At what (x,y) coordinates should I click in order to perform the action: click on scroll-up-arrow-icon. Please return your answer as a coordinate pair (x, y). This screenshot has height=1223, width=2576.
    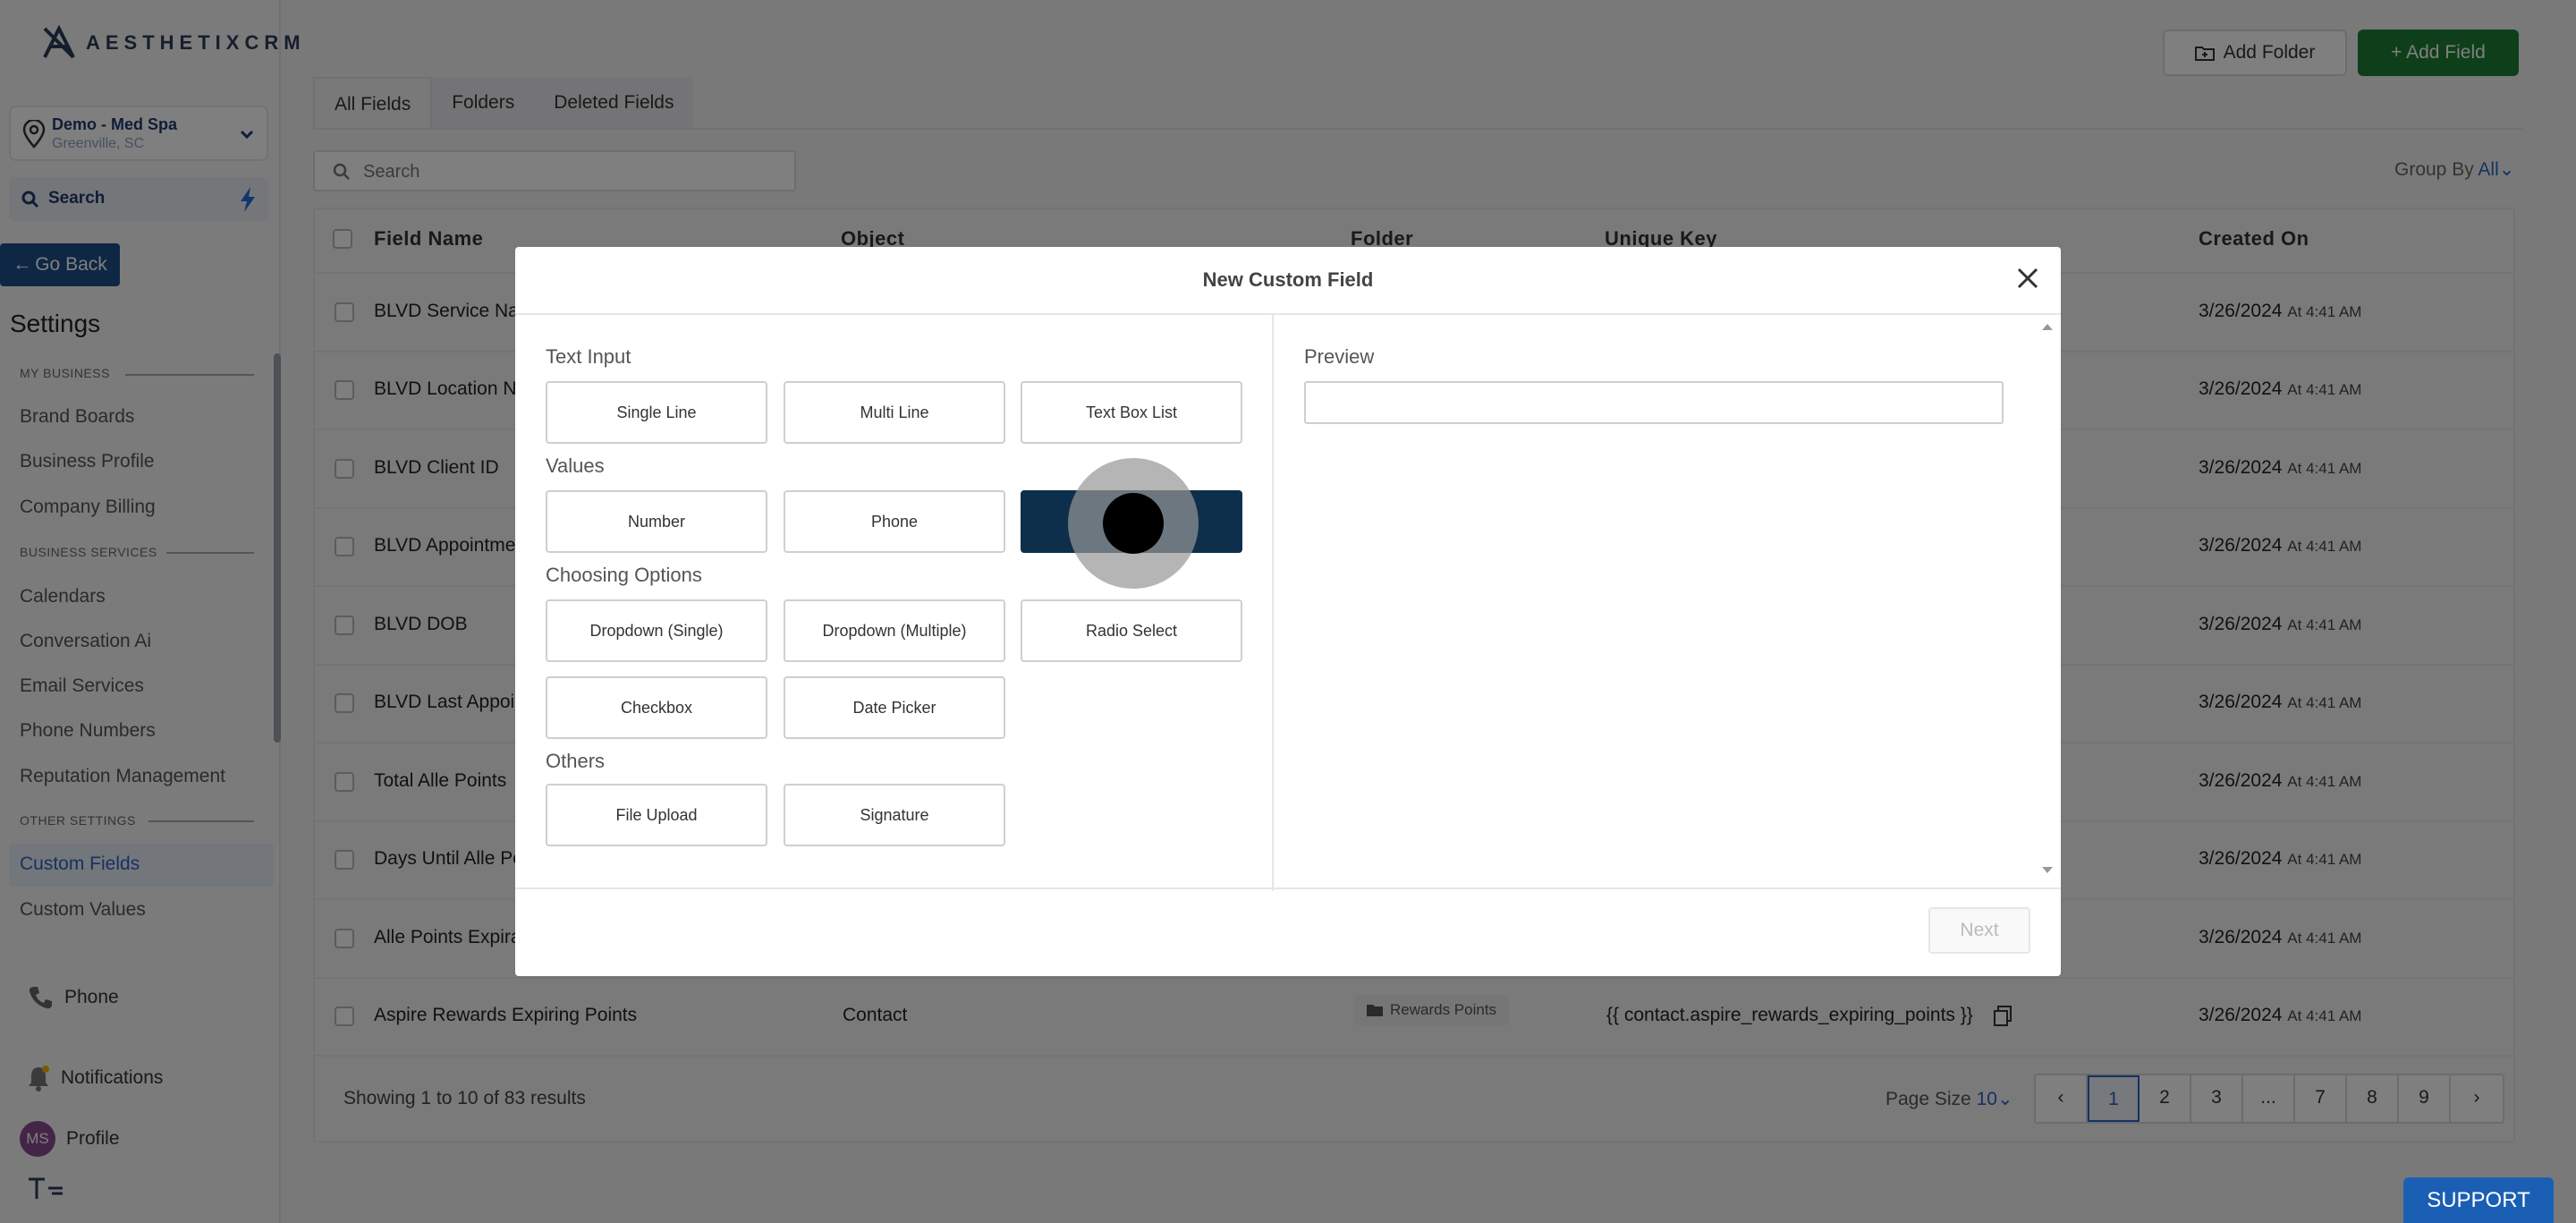
    Looking at the image, I should click on (2047, 326).